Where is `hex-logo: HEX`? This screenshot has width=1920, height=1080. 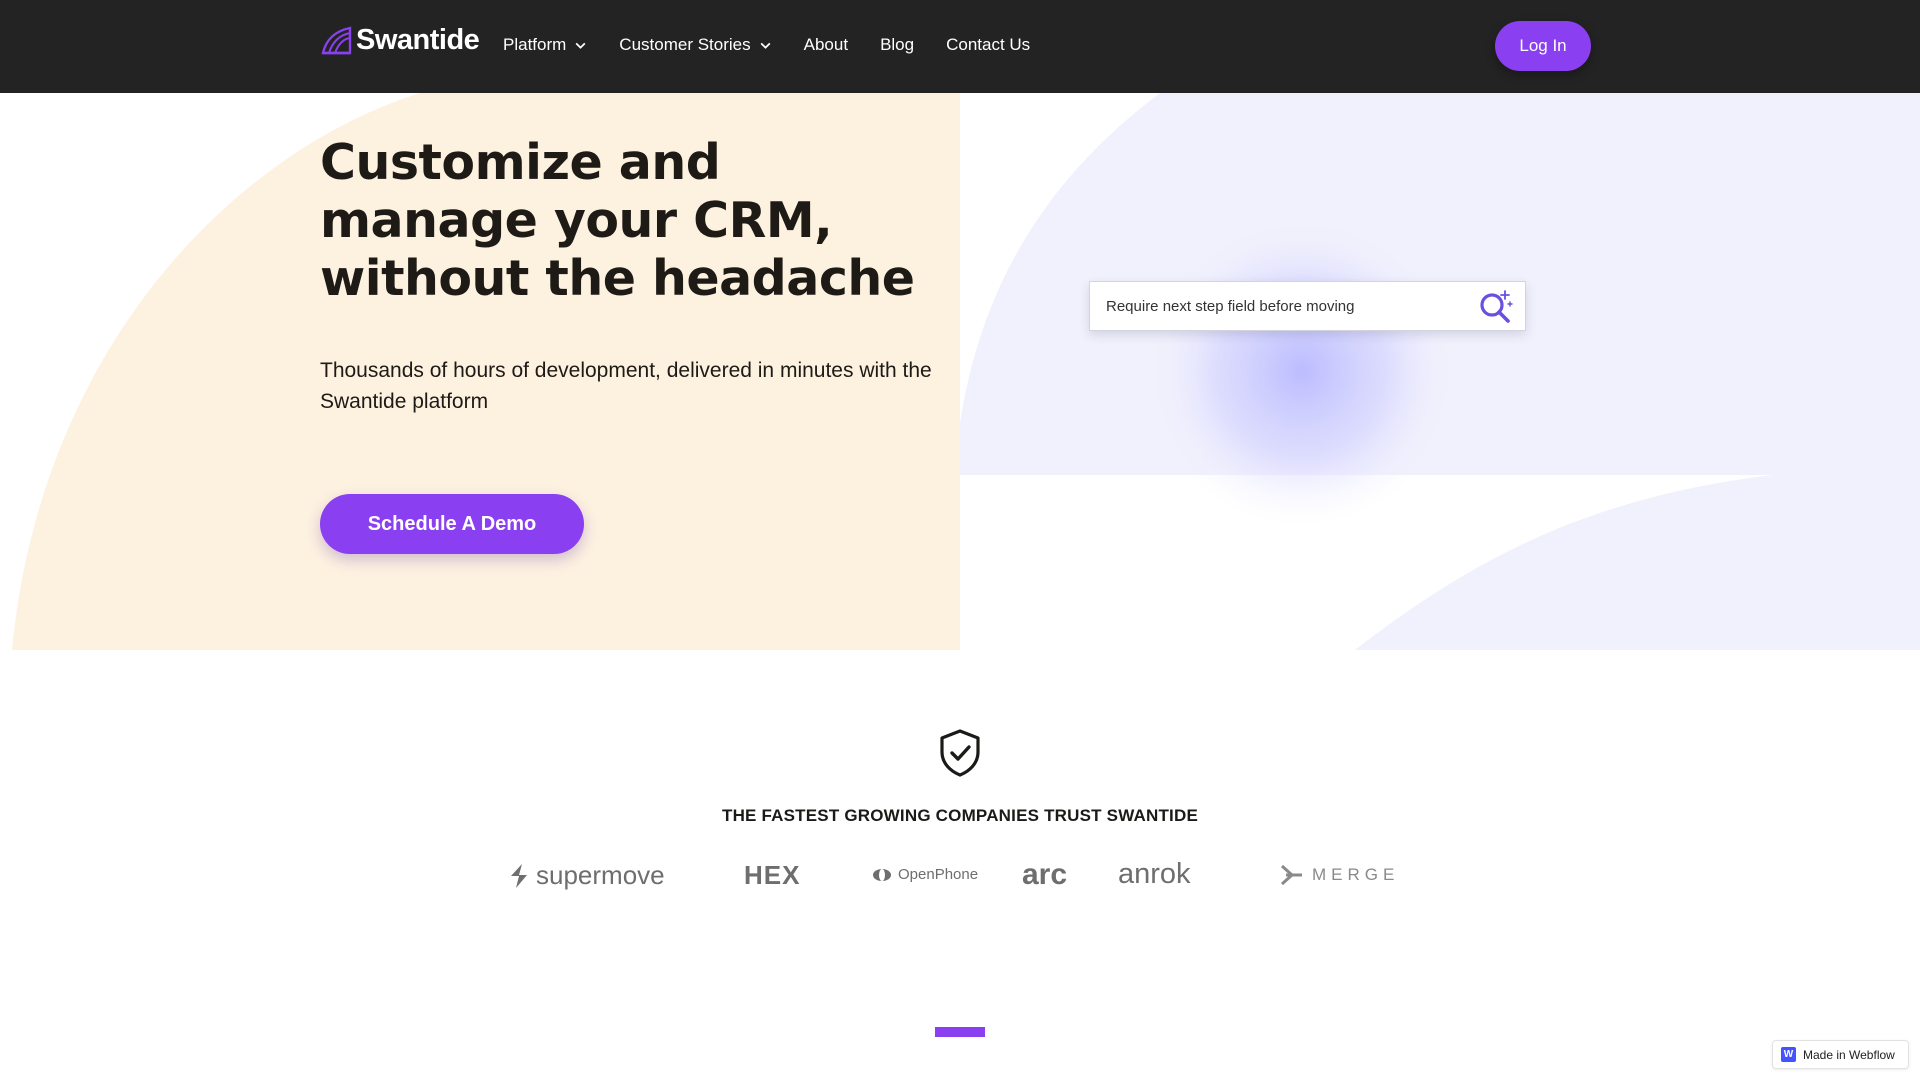
hex-logo: HEX is located at coordinates (772, 875).